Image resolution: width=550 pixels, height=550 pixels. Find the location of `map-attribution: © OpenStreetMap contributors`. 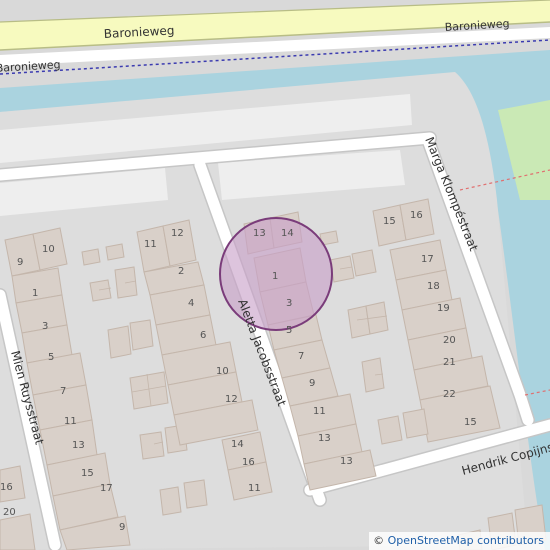

map-attribution: © OpenStreetMap contributors is located at coordinates (459, 541).